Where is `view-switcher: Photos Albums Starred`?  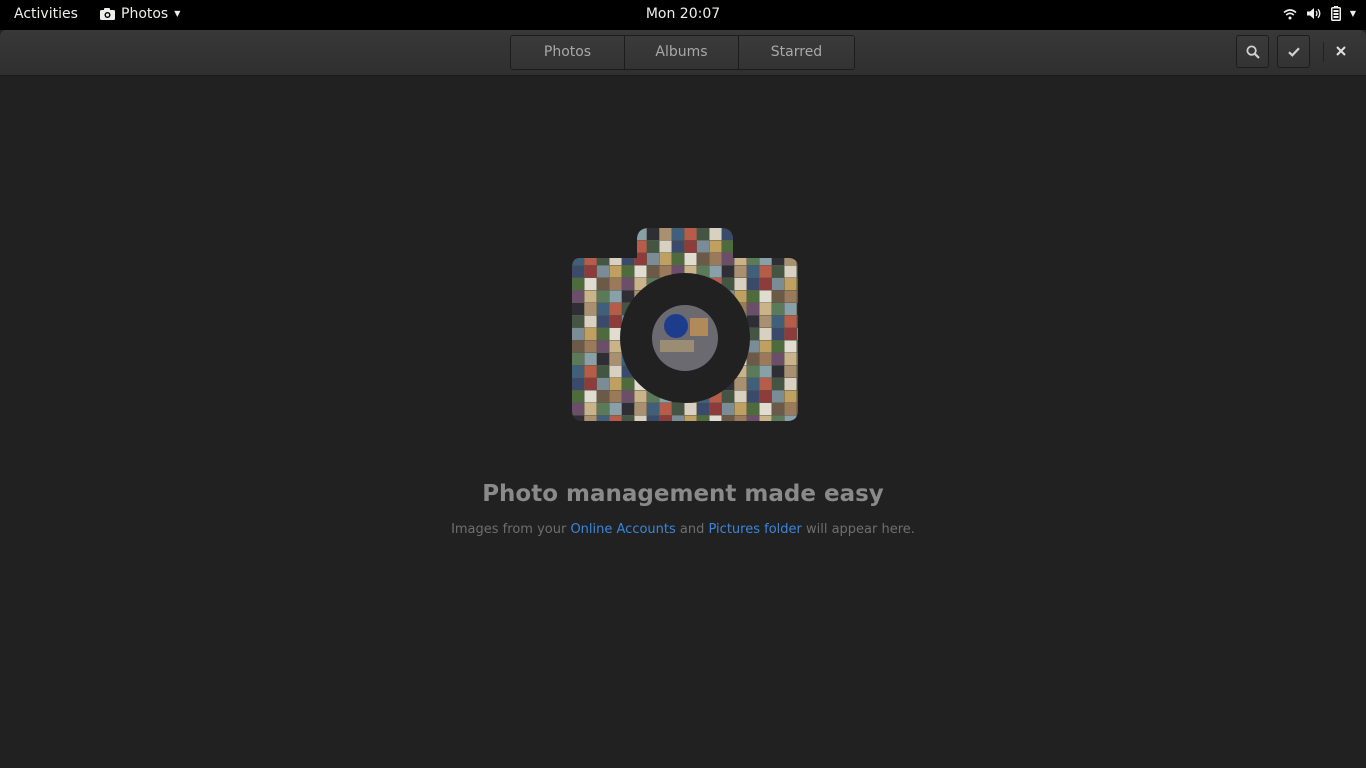 view-switcher: Photos Albums Starred is located at coordinates (682, 52).